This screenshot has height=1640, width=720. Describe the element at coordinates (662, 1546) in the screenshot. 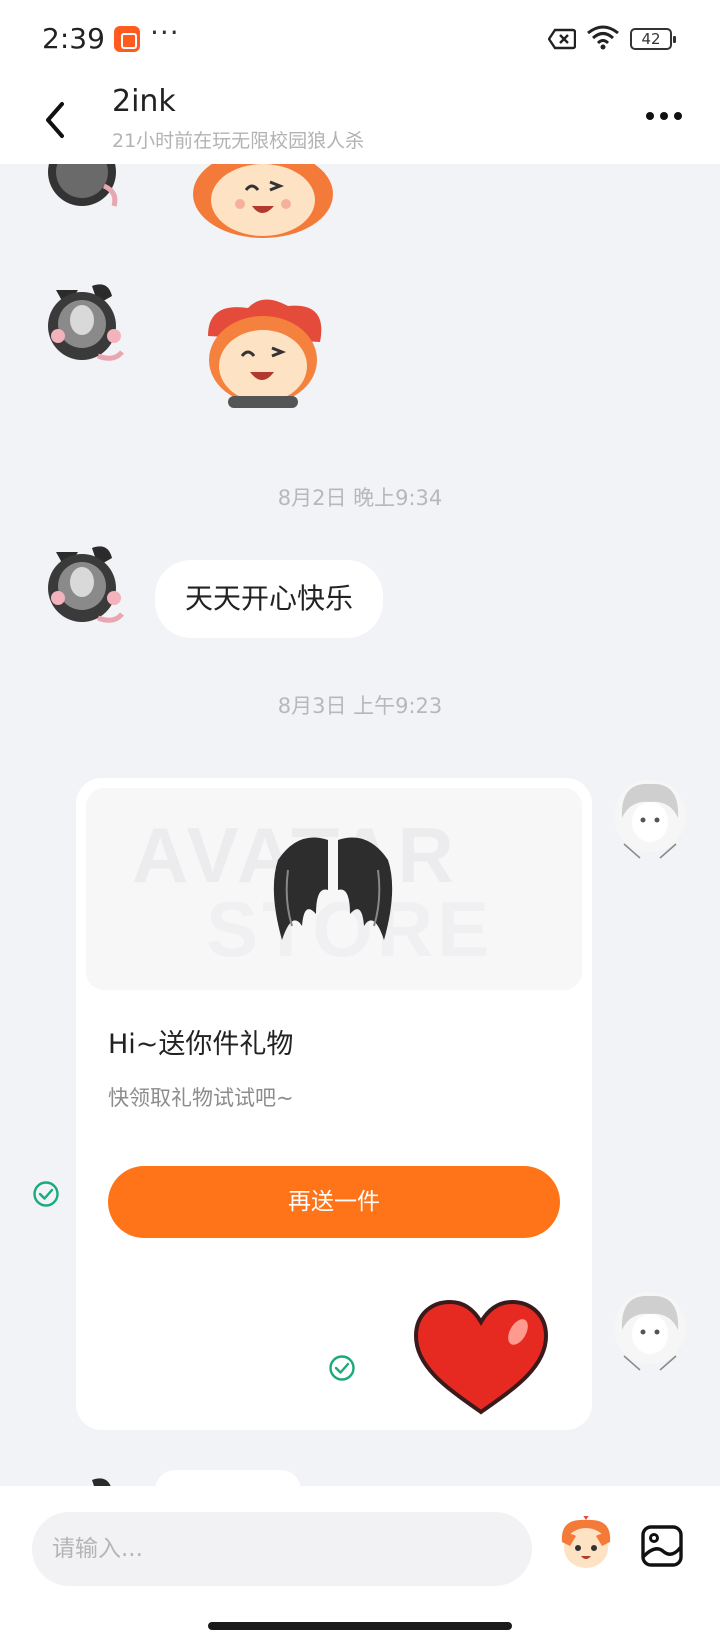

I see `image-picker-icon` at that location.